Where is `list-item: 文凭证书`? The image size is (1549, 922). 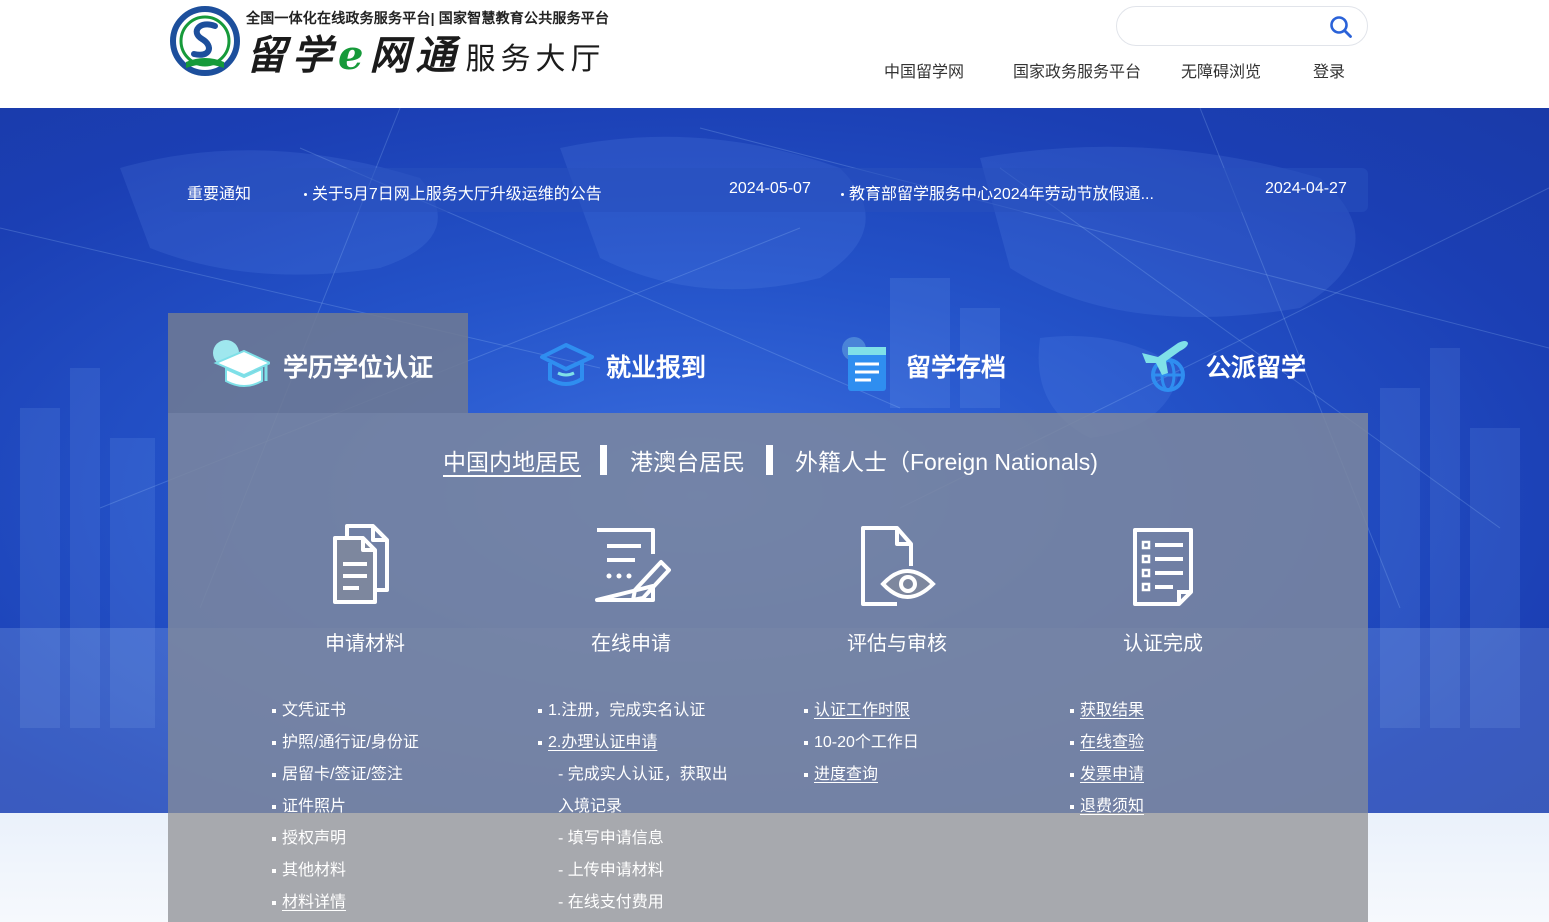
list-item: 文凭证书 is located at coordinates (314, 711).